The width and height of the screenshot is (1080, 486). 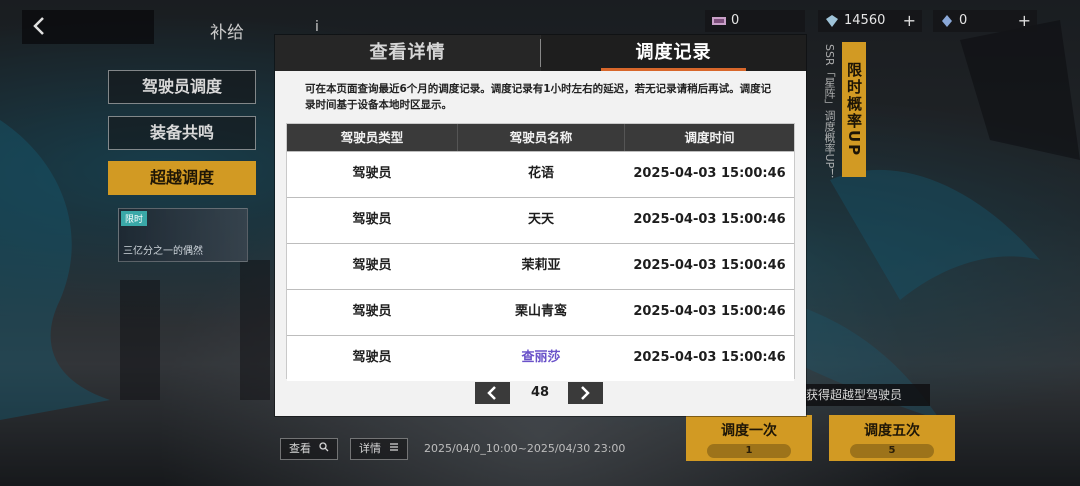 I want to click on page-number: 48, so click(x=540, y=392).